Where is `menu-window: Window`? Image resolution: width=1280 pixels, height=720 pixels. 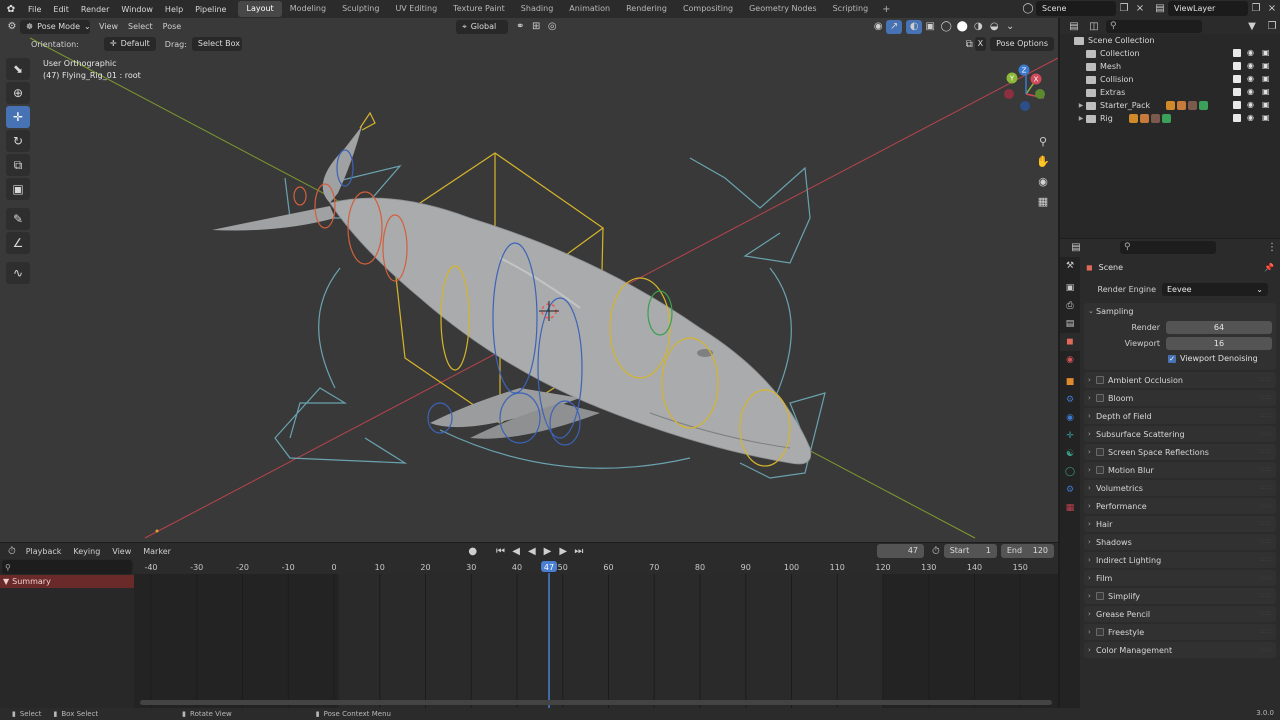 menu-window: Window is located at coordinates (137, 9).